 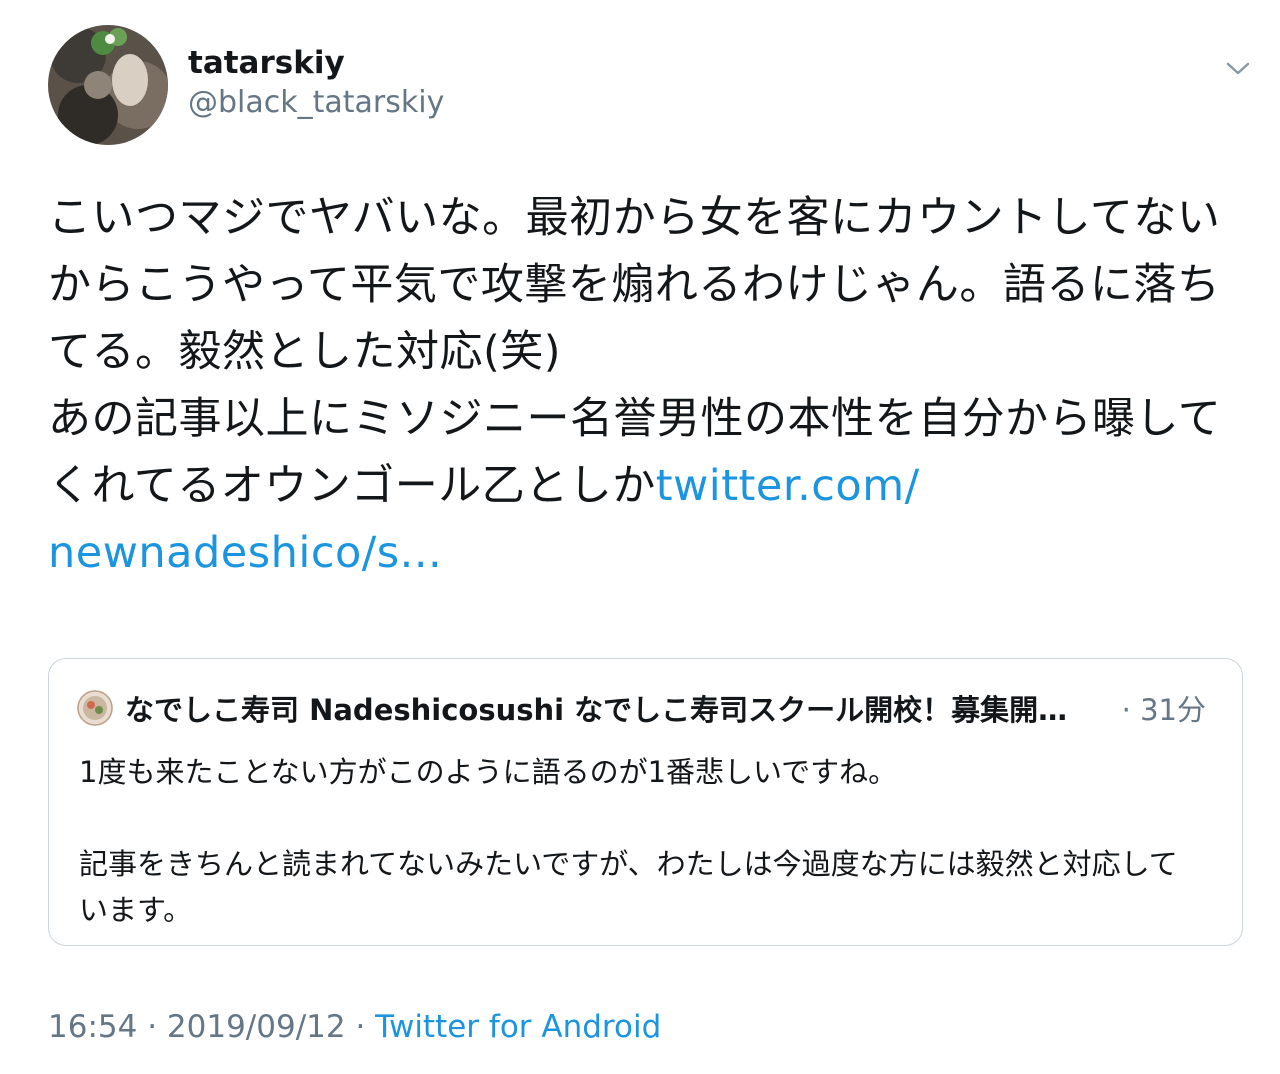 What do you see at coordinates (95, 708) in the screenshot?
I see `quoted-user-avatar` at bounding box center [95, 708].